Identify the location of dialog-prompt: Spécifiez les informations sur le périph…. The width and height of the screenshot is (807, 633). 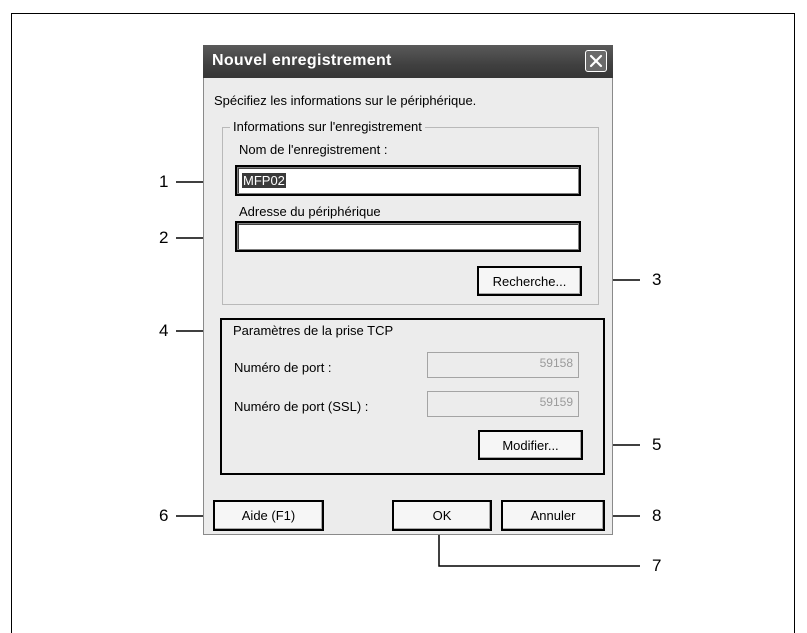
(345, 100).